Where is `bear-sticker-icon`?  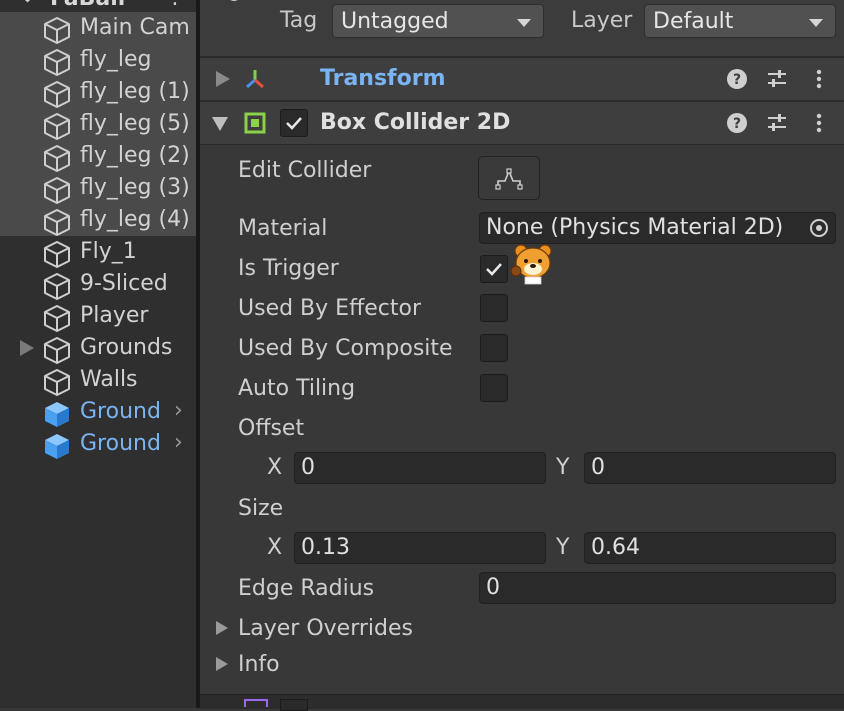 bear-sticker-icon is located at coordinates (531, 264).